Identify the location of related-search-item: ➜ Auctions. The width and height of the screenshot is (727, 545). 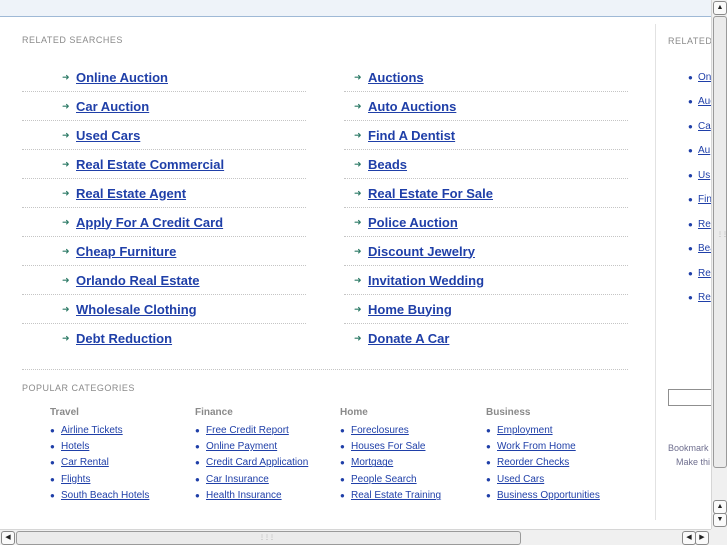
(486, 77).